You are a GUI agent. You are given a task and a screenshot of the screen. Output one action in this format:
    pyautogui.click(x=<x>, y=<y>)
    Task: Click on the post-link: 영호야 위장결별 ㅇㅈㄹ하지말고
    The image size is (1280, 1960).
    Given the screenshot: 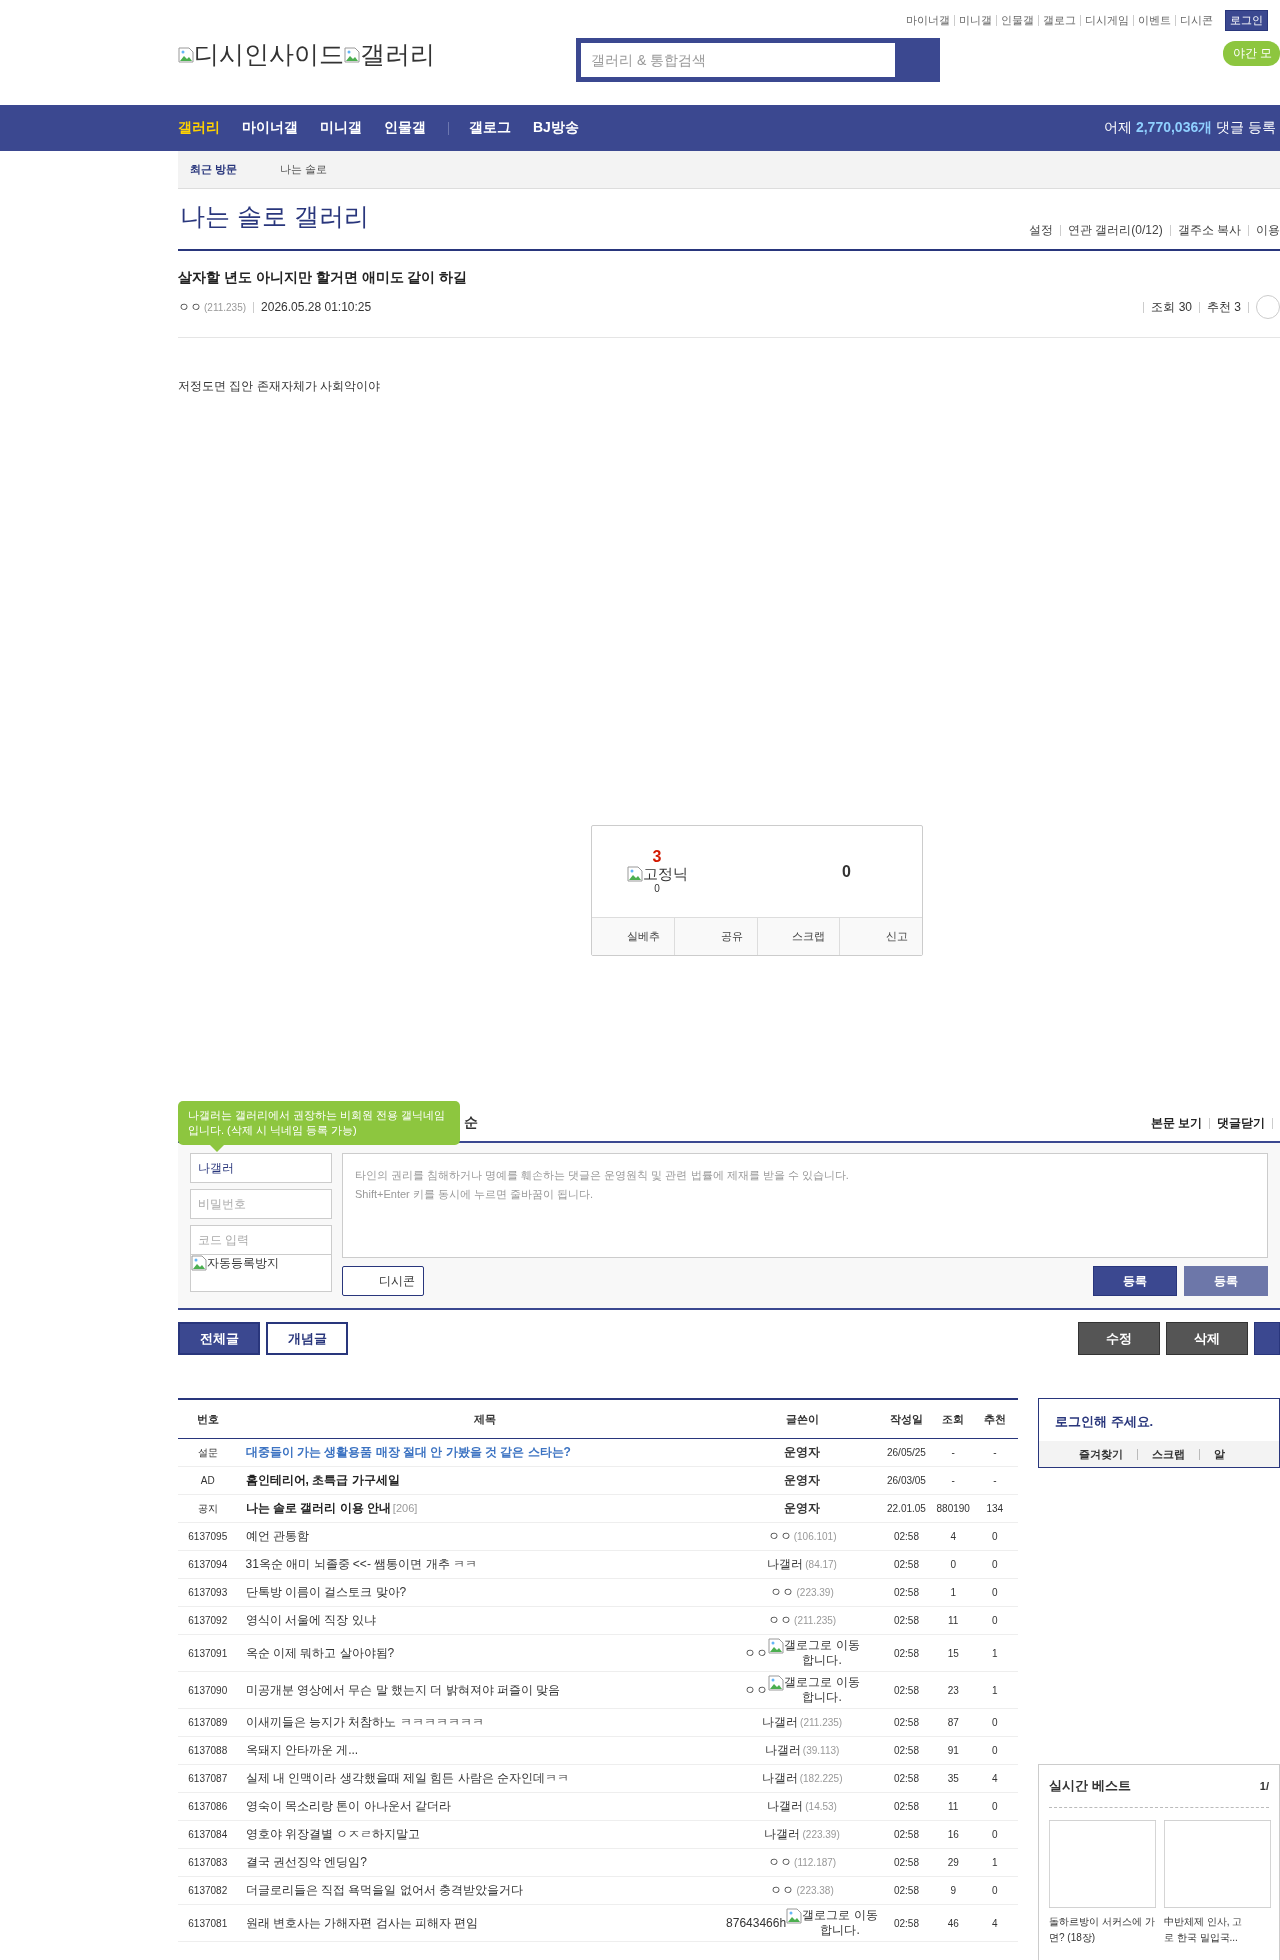 What is the action you would take?
    pyautogui.click(x=333, y=1834)
    